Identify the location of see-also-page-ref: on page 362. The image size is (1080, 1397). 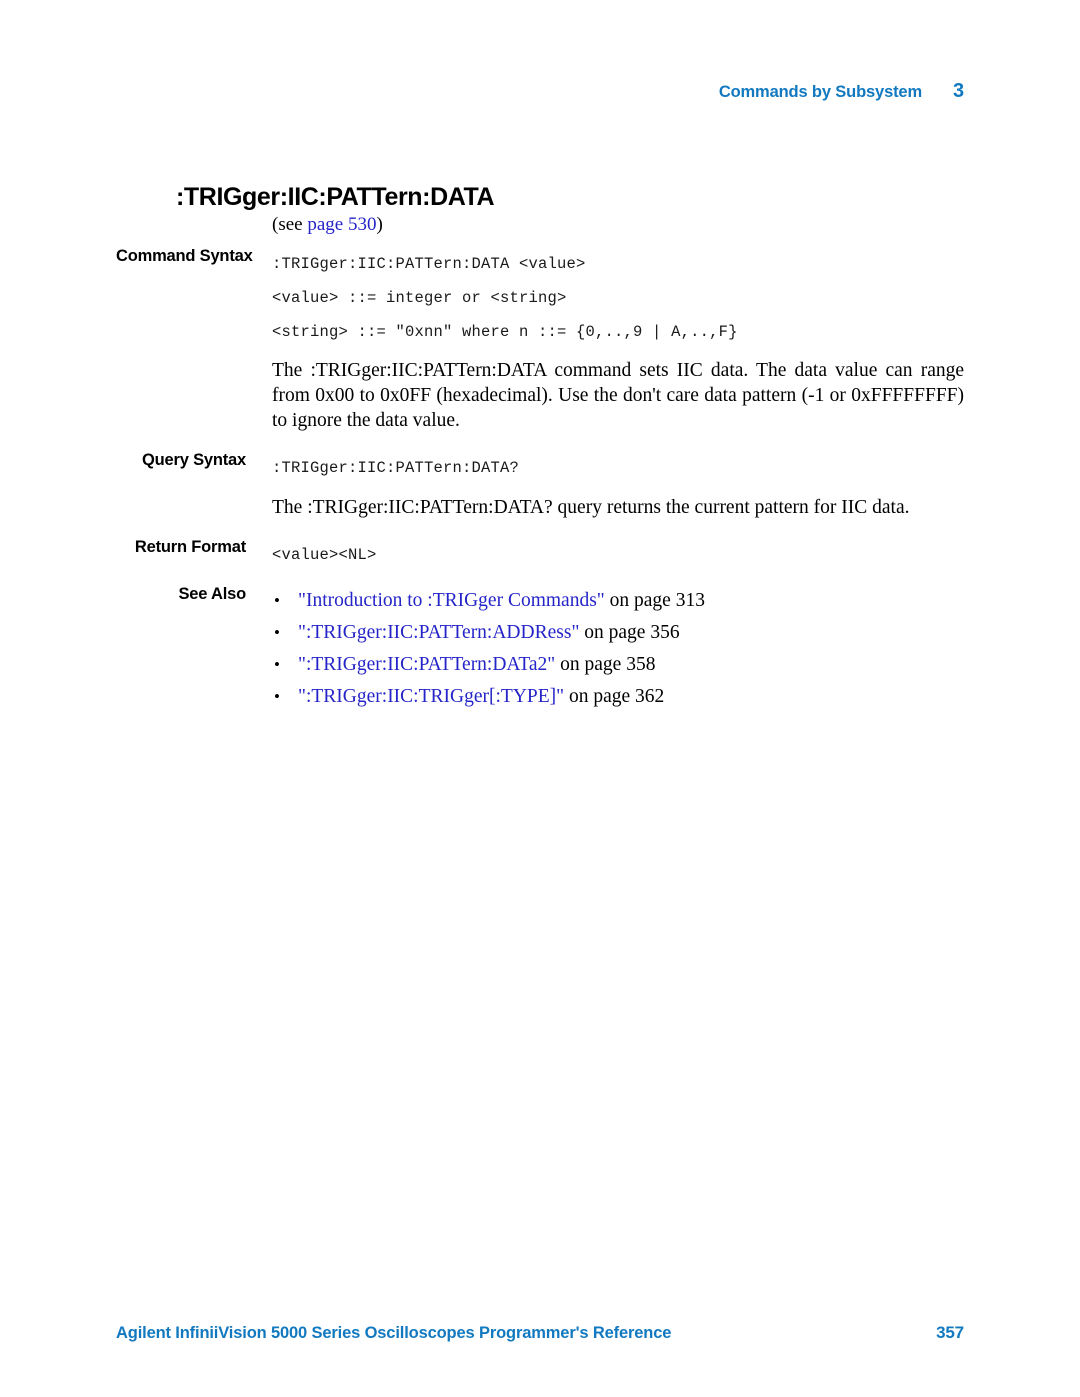
(614, 696).